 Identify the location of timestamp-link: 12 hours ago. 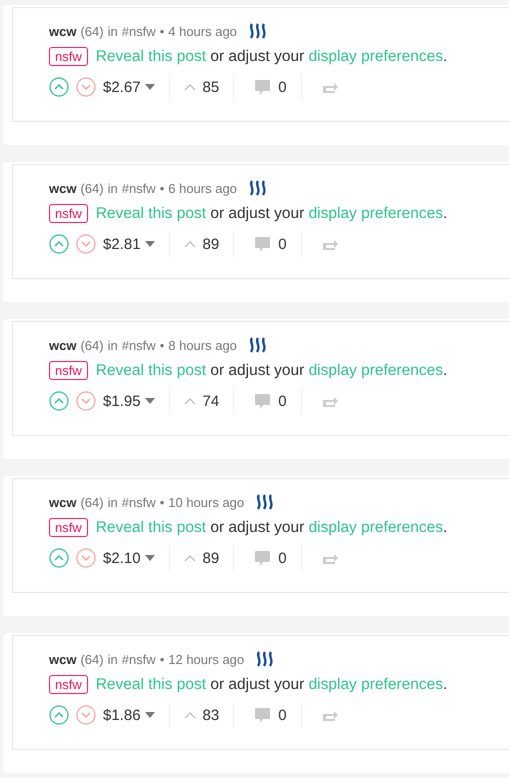
(206, 659).